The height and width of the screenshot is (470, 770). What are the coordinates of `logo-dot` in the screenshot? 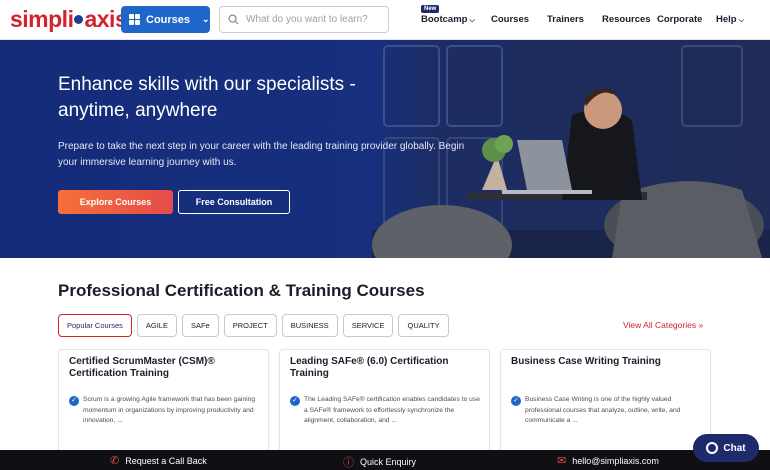 It's located at (79, 19).